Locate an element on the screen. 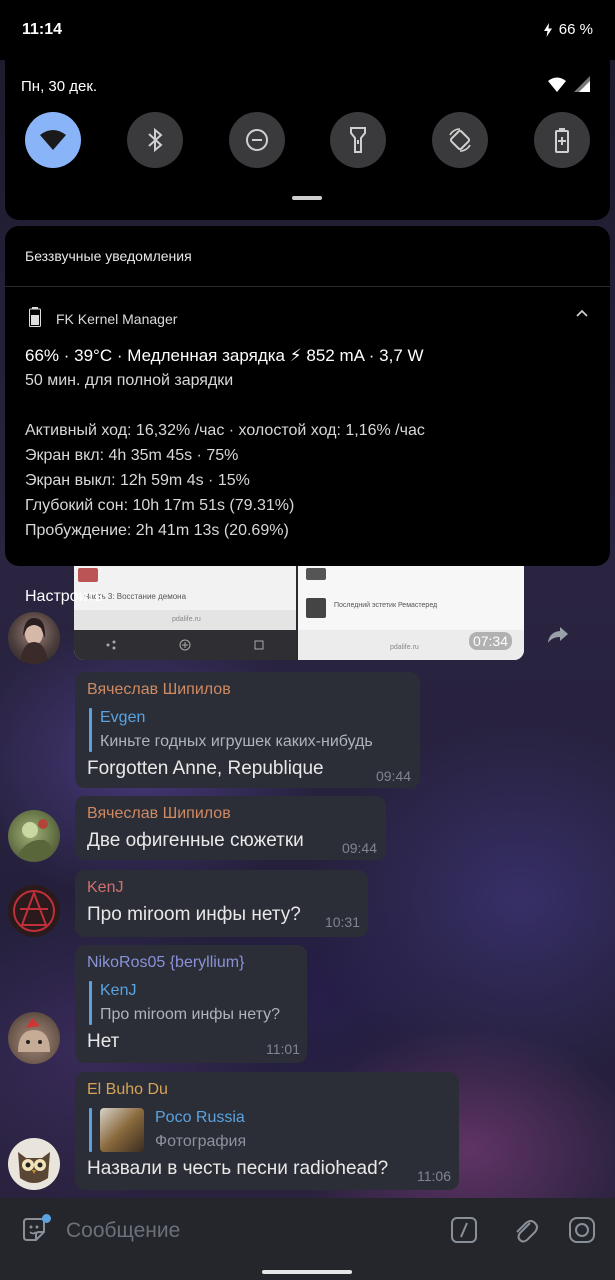 The width and height of the screenshot is (615, 1280). battery-saver-icon is located at coordinates (561, 140).